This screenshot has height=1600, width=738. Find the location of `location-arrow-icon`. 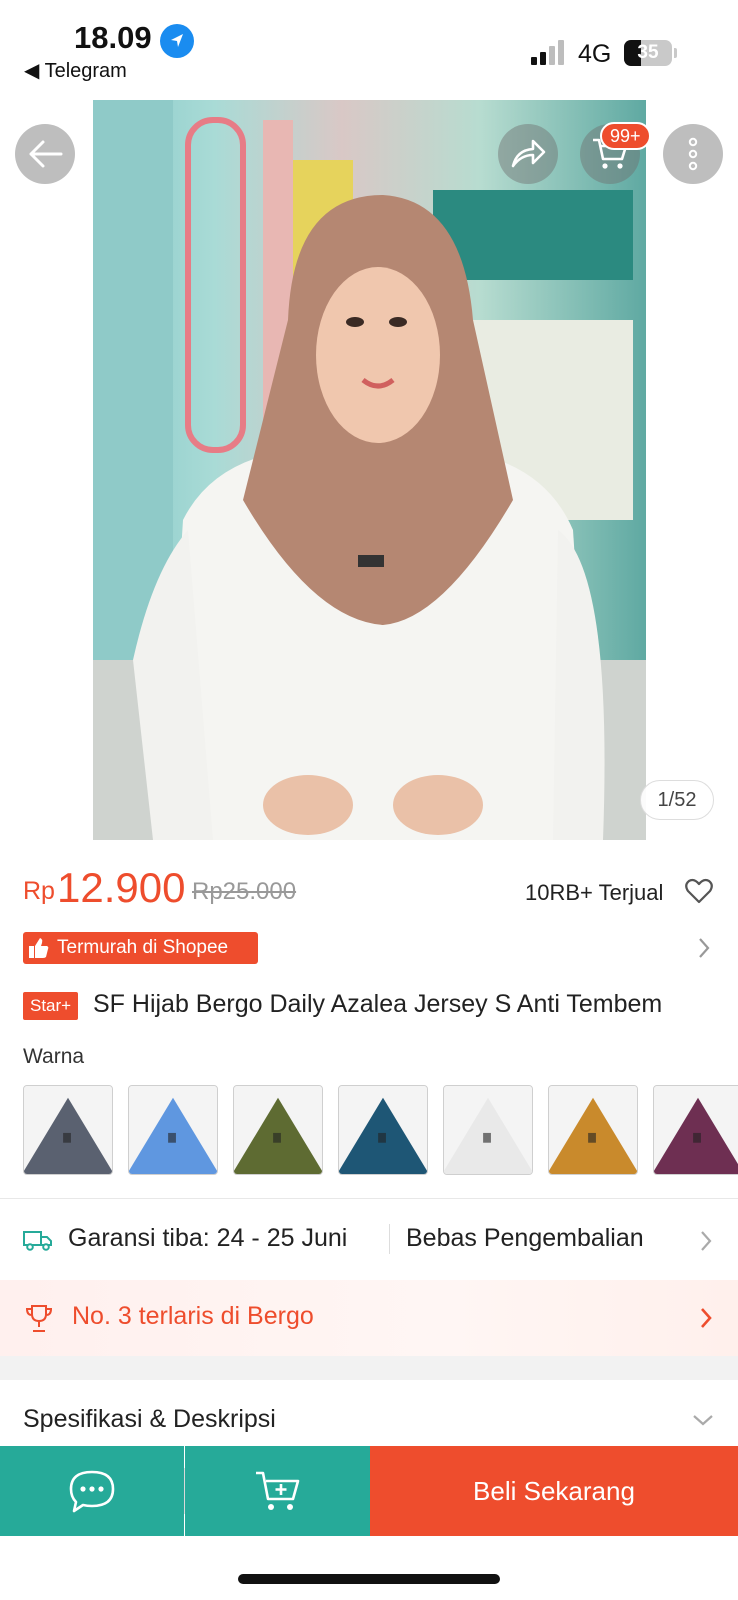

location-arrow-icon is located at coordinates (177, 41).